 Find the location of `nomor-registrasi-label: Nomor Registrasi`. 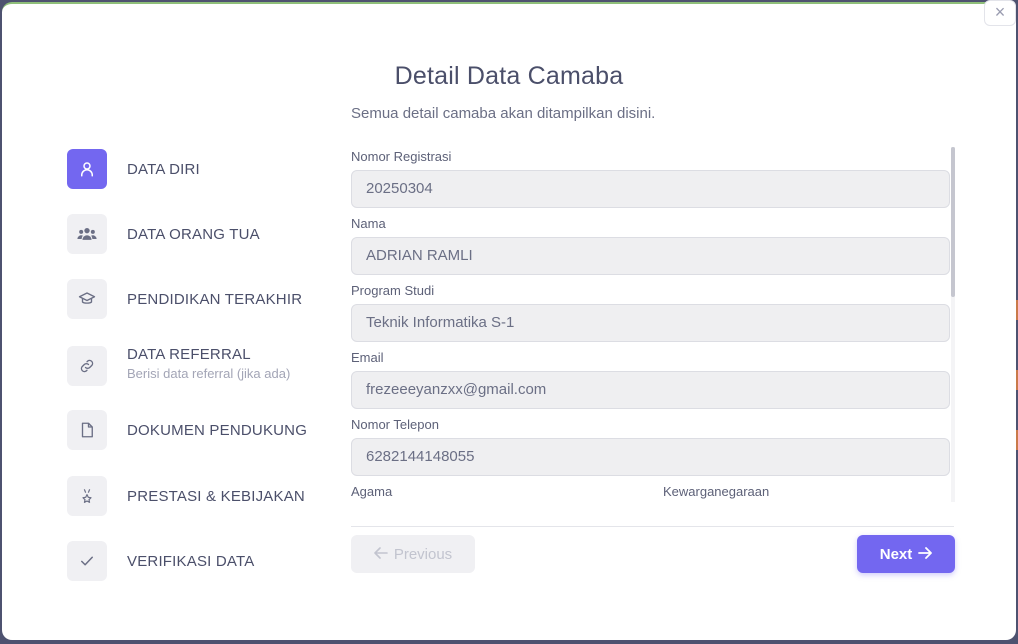

nomor-registrasi-label: Nomor Registrasi is located at coordinates (401, 156).